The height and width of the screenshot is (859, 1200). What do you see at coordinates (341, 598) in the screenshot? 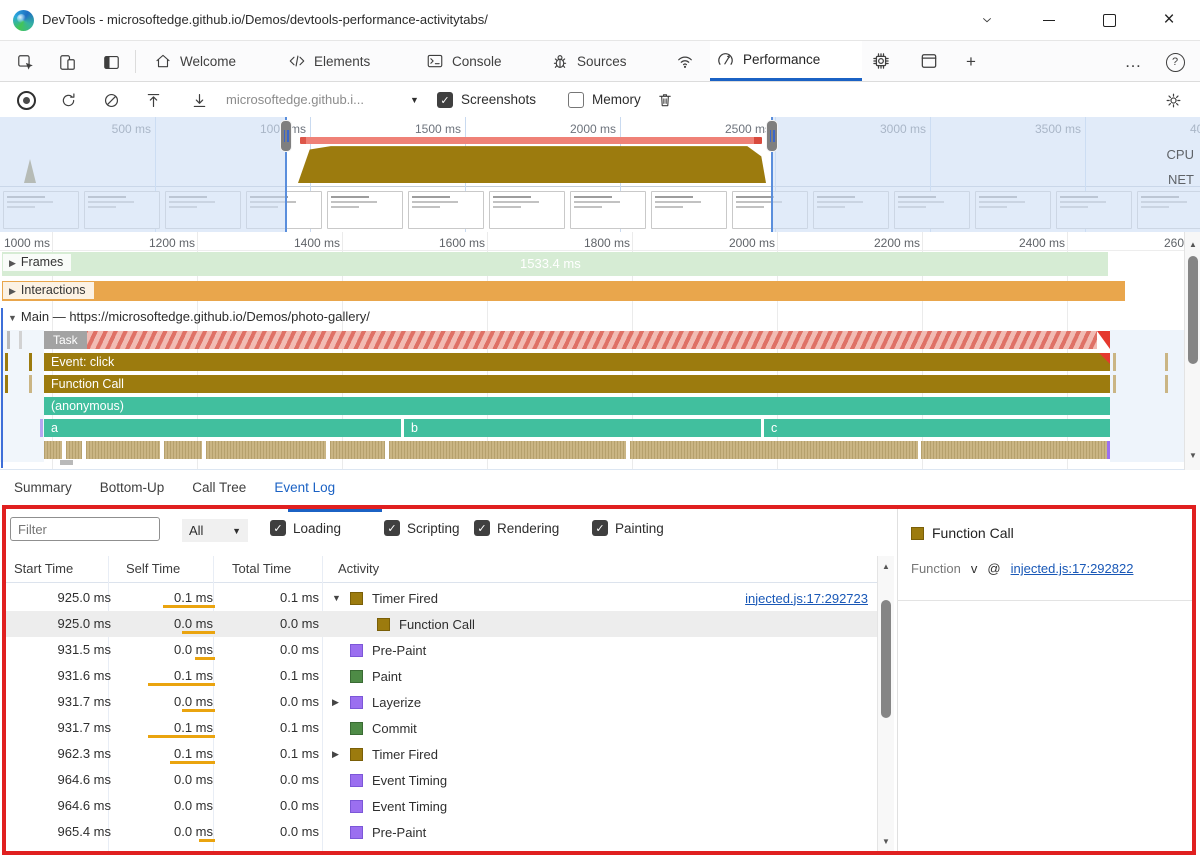
I see `row-expander-icon: ▼` at bounding box center [341, 598].